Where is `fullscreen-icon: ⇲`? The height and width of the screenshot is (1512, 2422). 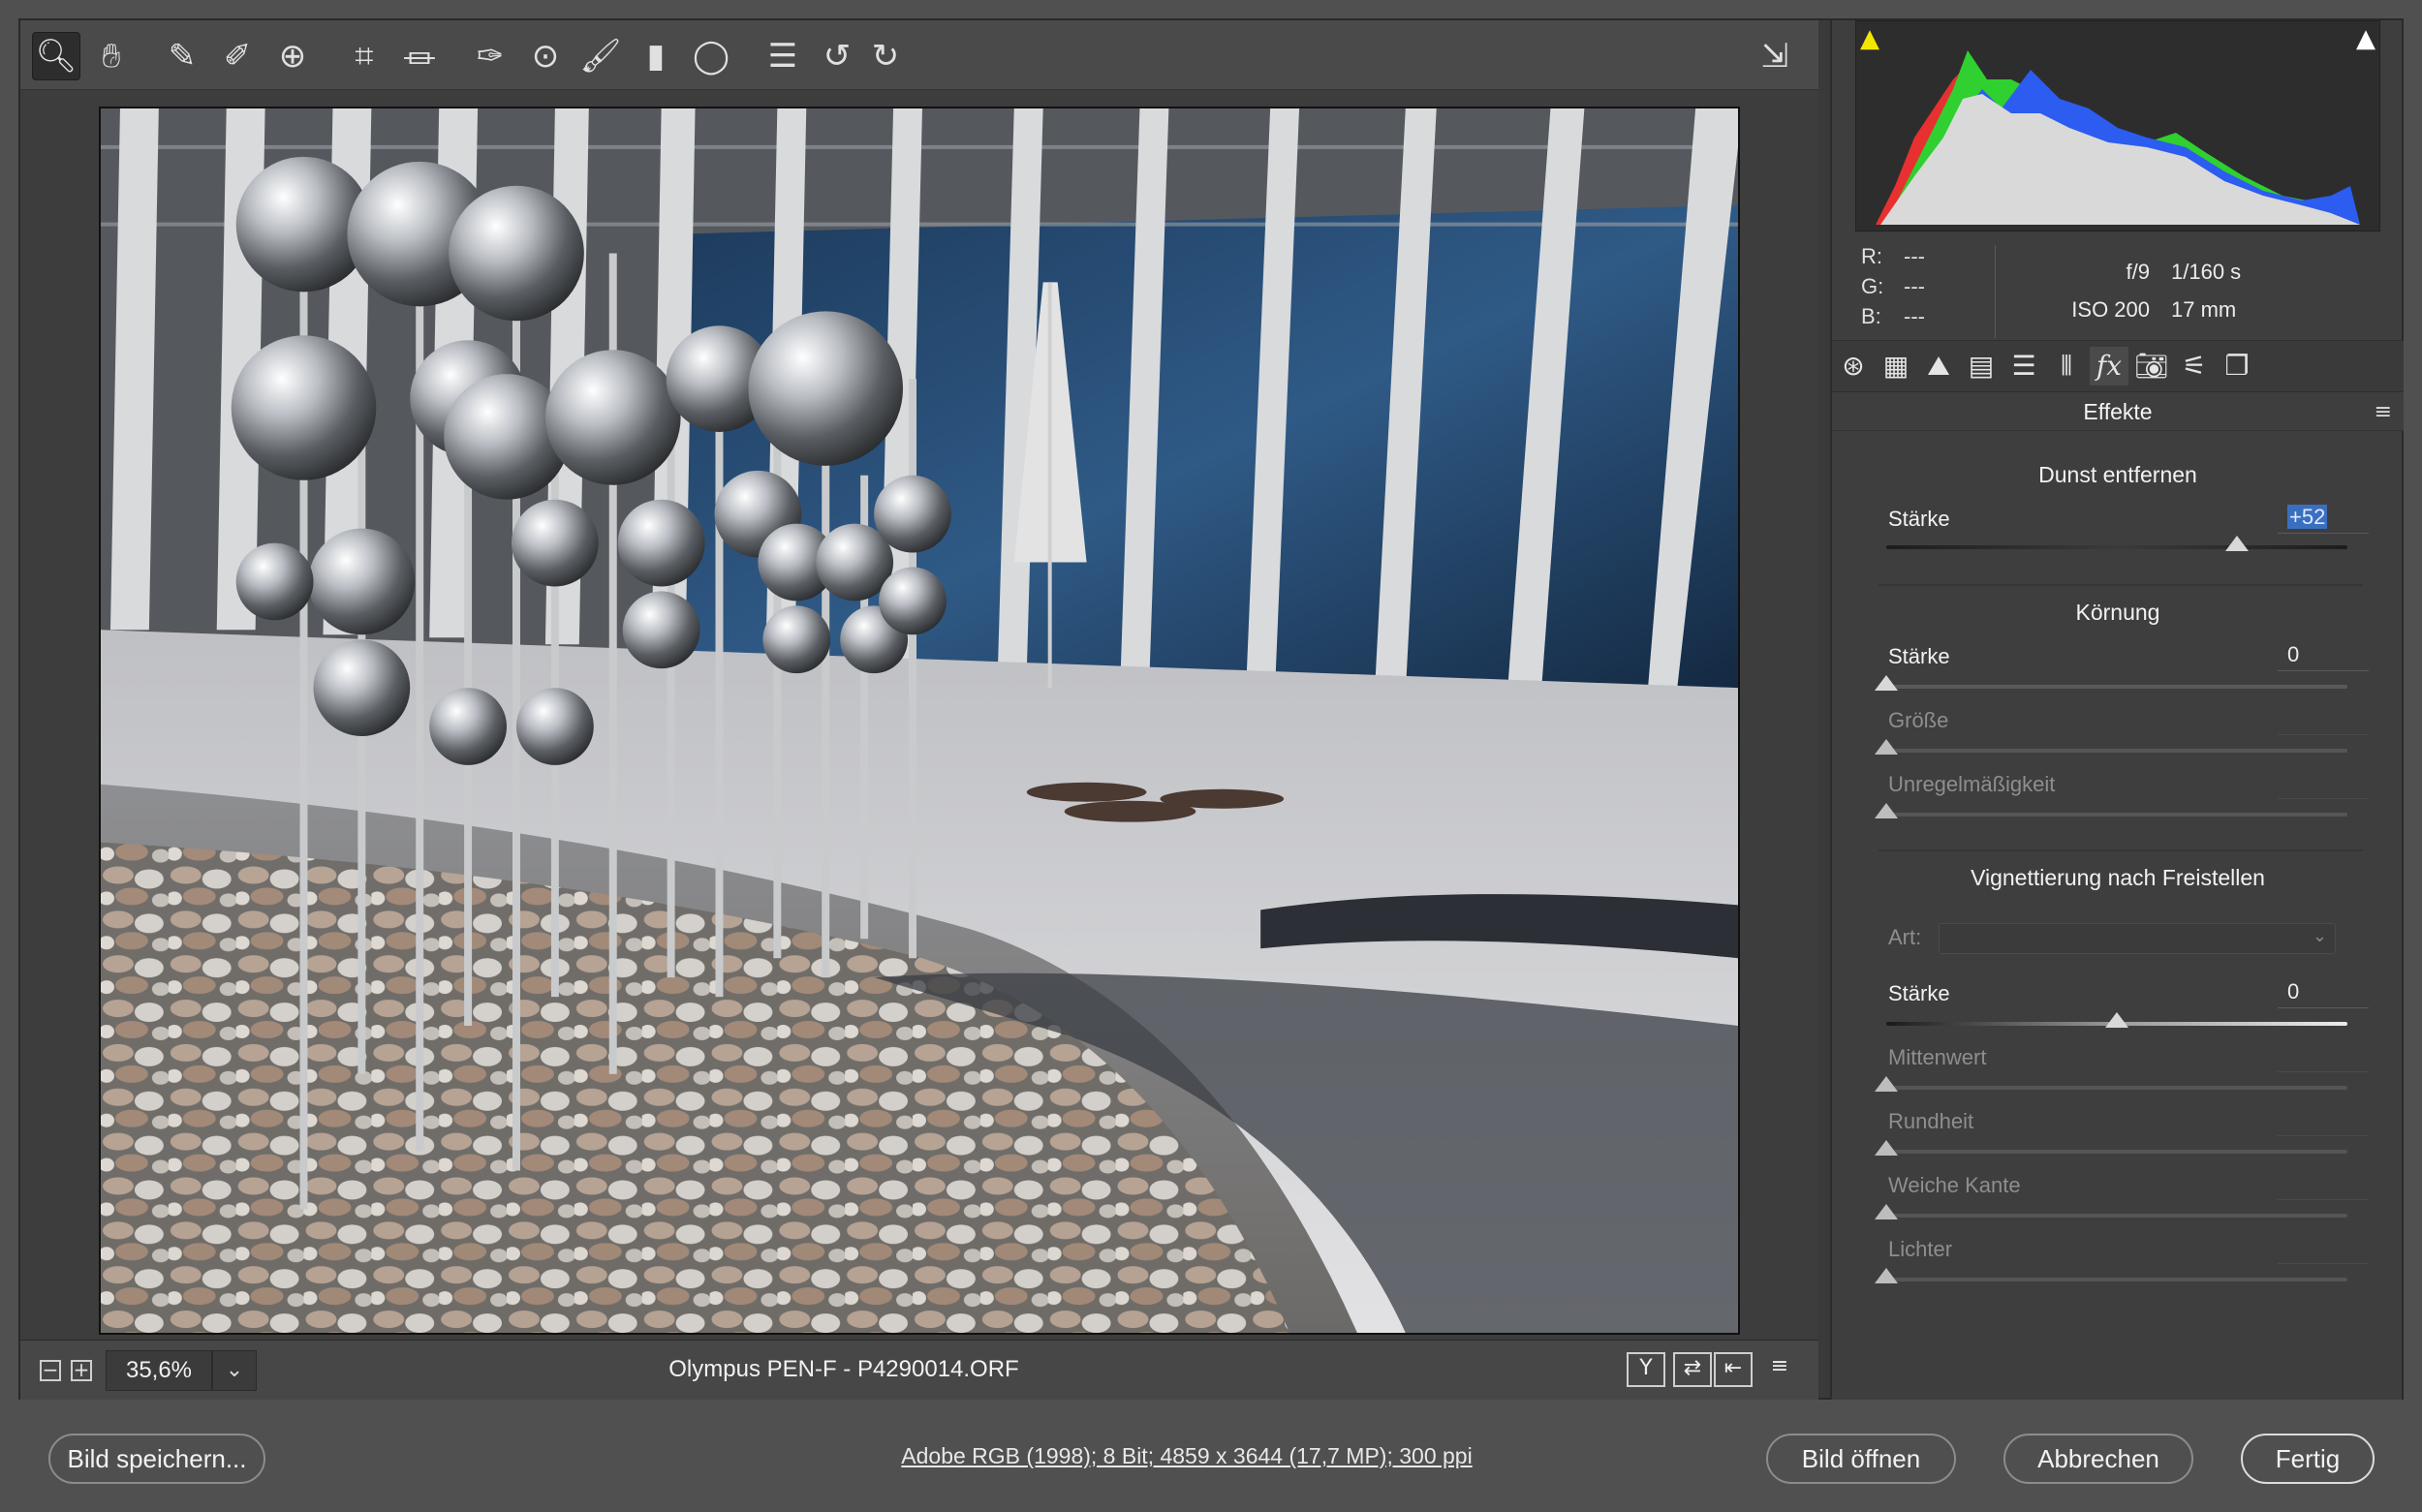
fullscreen-icon: ⇲ is located at coordinates (1775, 56).